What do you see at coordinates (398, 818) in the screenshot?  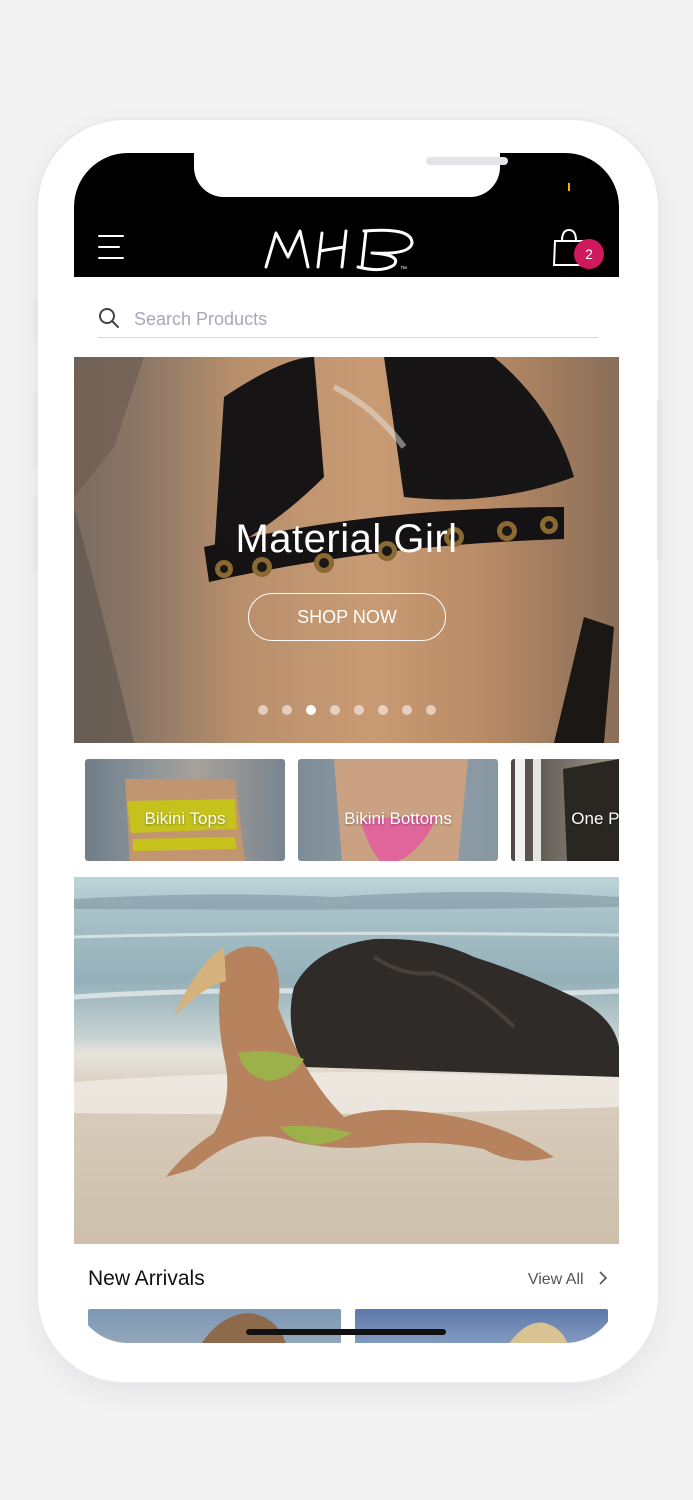 I see `category-label: Bikini Bottoms` at bounding box center [398, 818].